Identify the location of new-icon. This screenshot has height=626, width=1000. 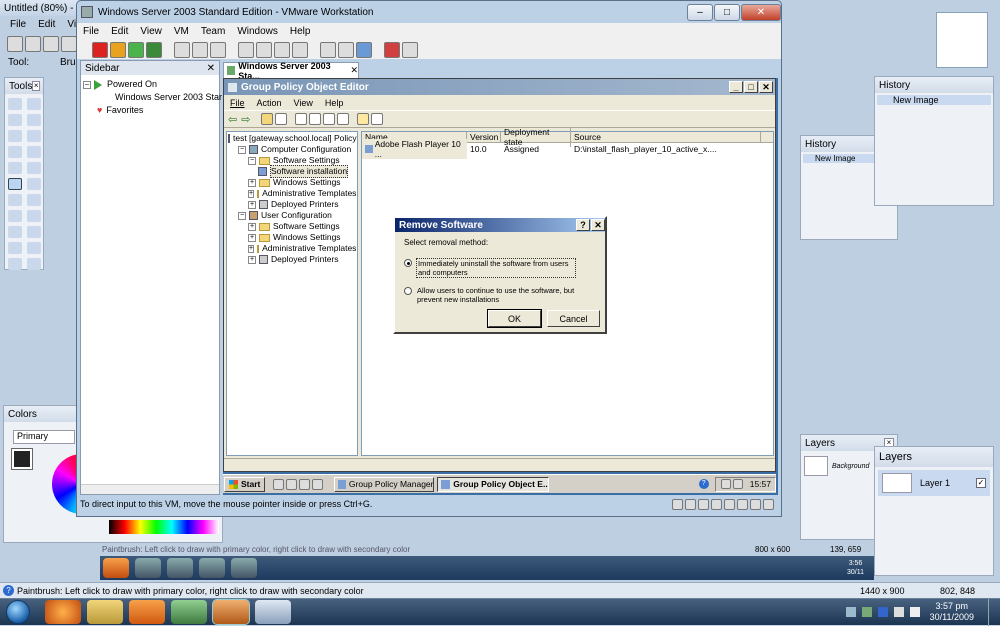
(15, 44).